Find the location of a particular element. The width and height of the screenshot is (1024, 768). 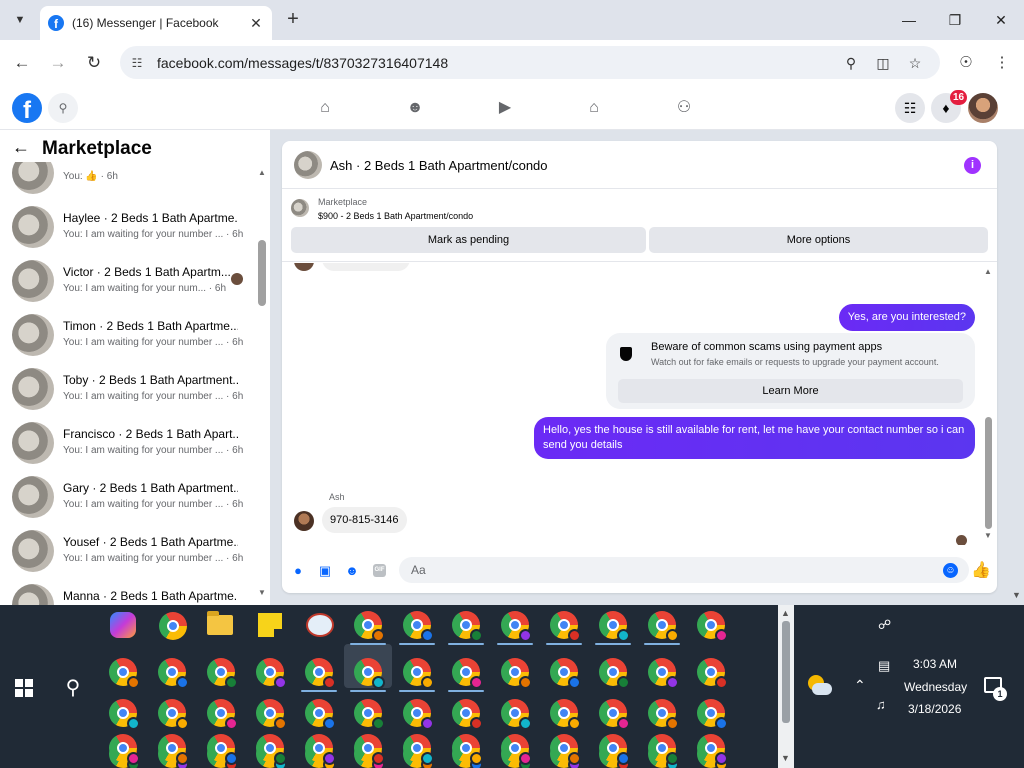

outgoing-message: Yes, are you interested? is located at coordinates (906, 317).